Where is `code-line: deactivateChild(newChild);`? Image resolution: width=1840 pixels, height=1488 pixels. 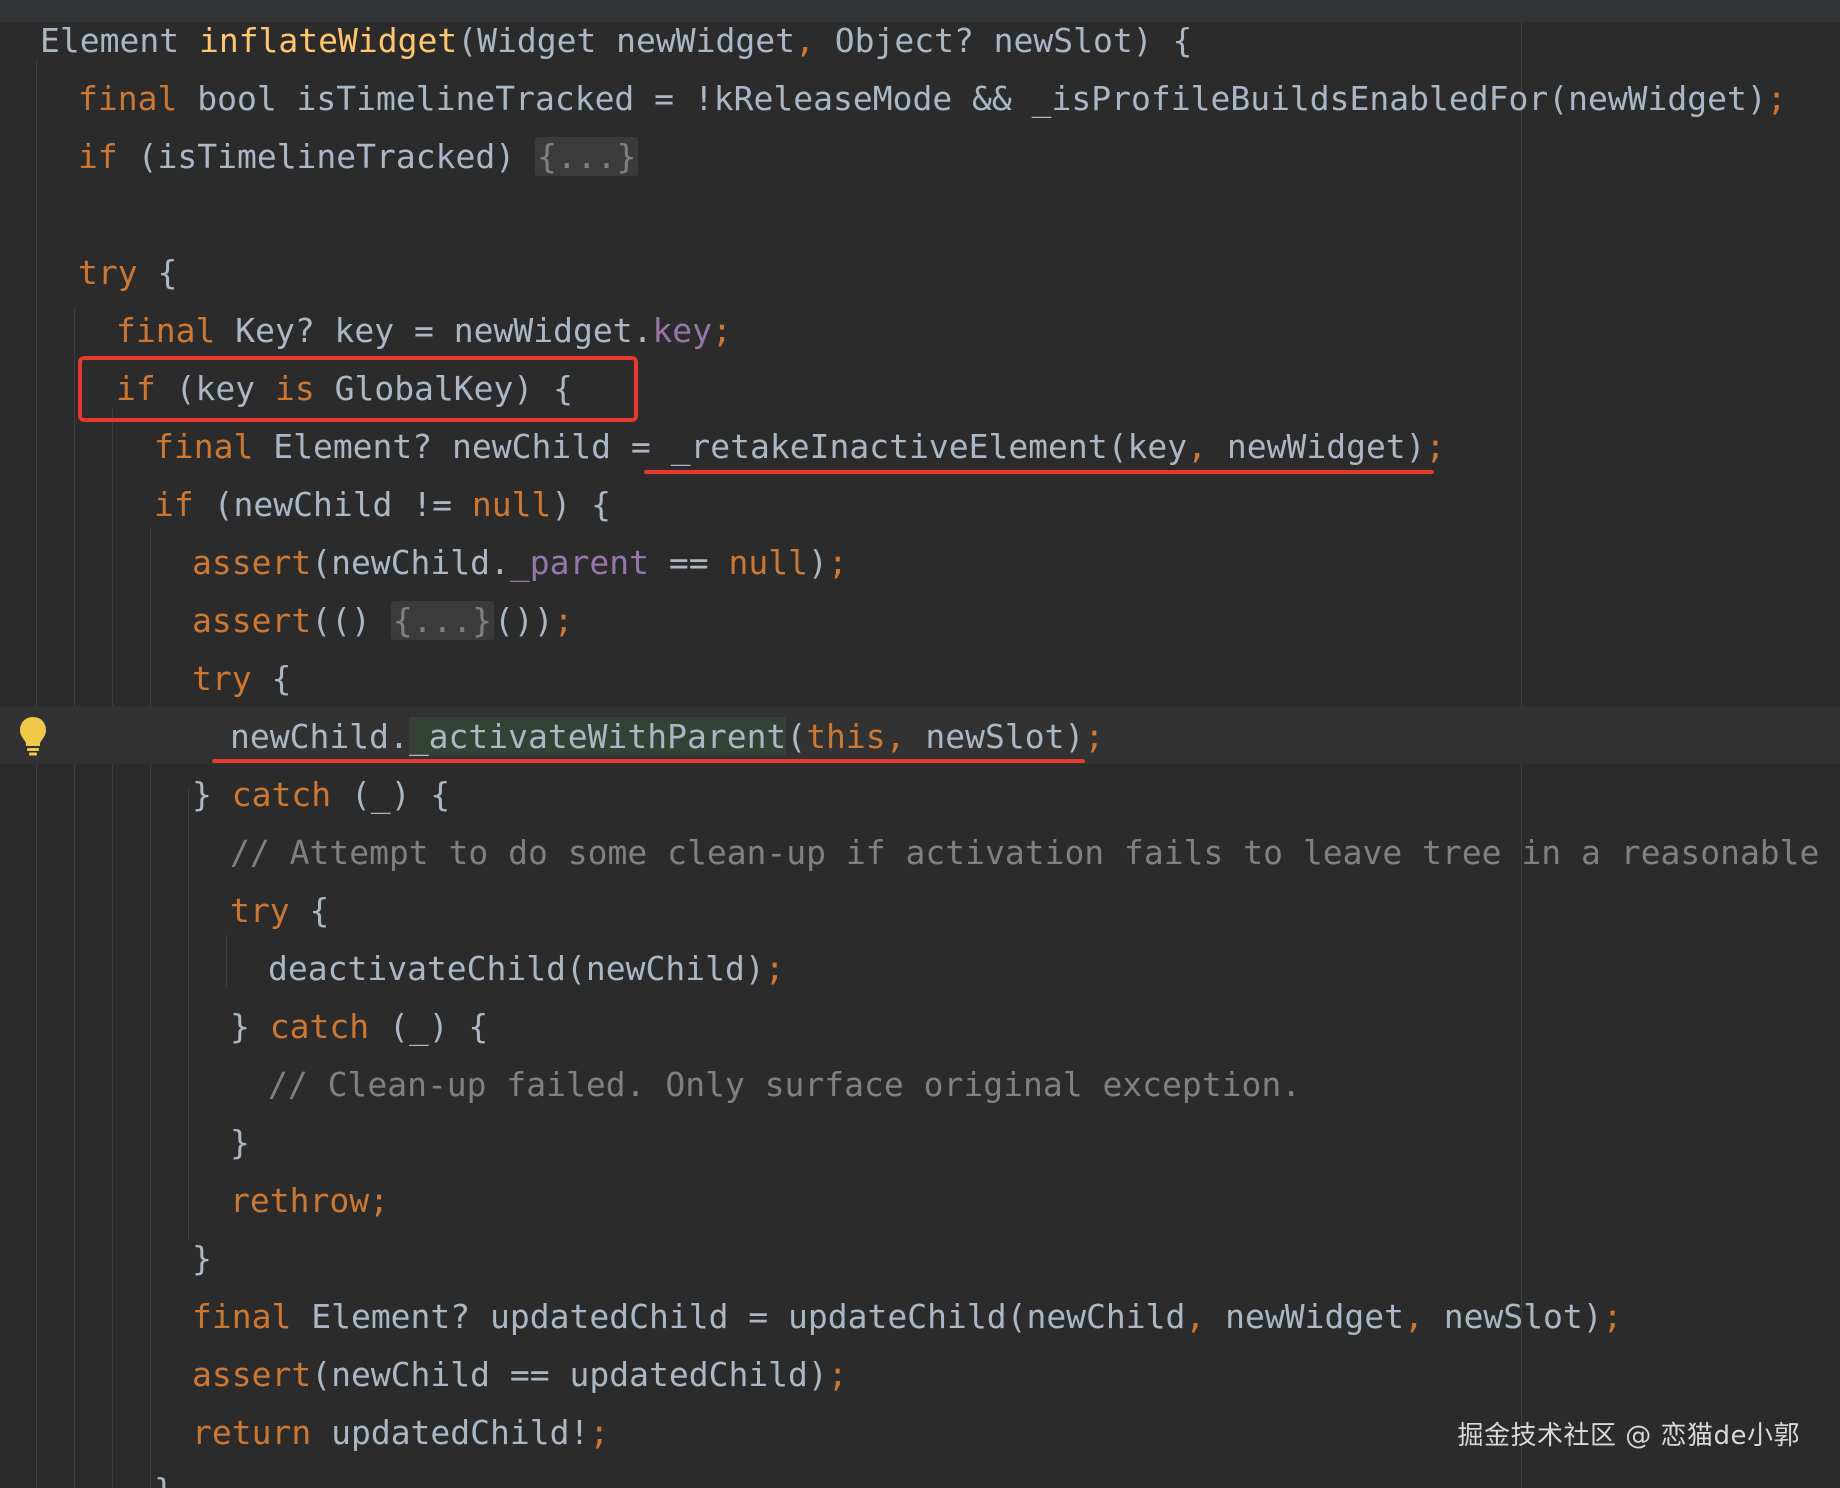
code-line: deactivateChild(newChild); is located at coordinates (526, 969).